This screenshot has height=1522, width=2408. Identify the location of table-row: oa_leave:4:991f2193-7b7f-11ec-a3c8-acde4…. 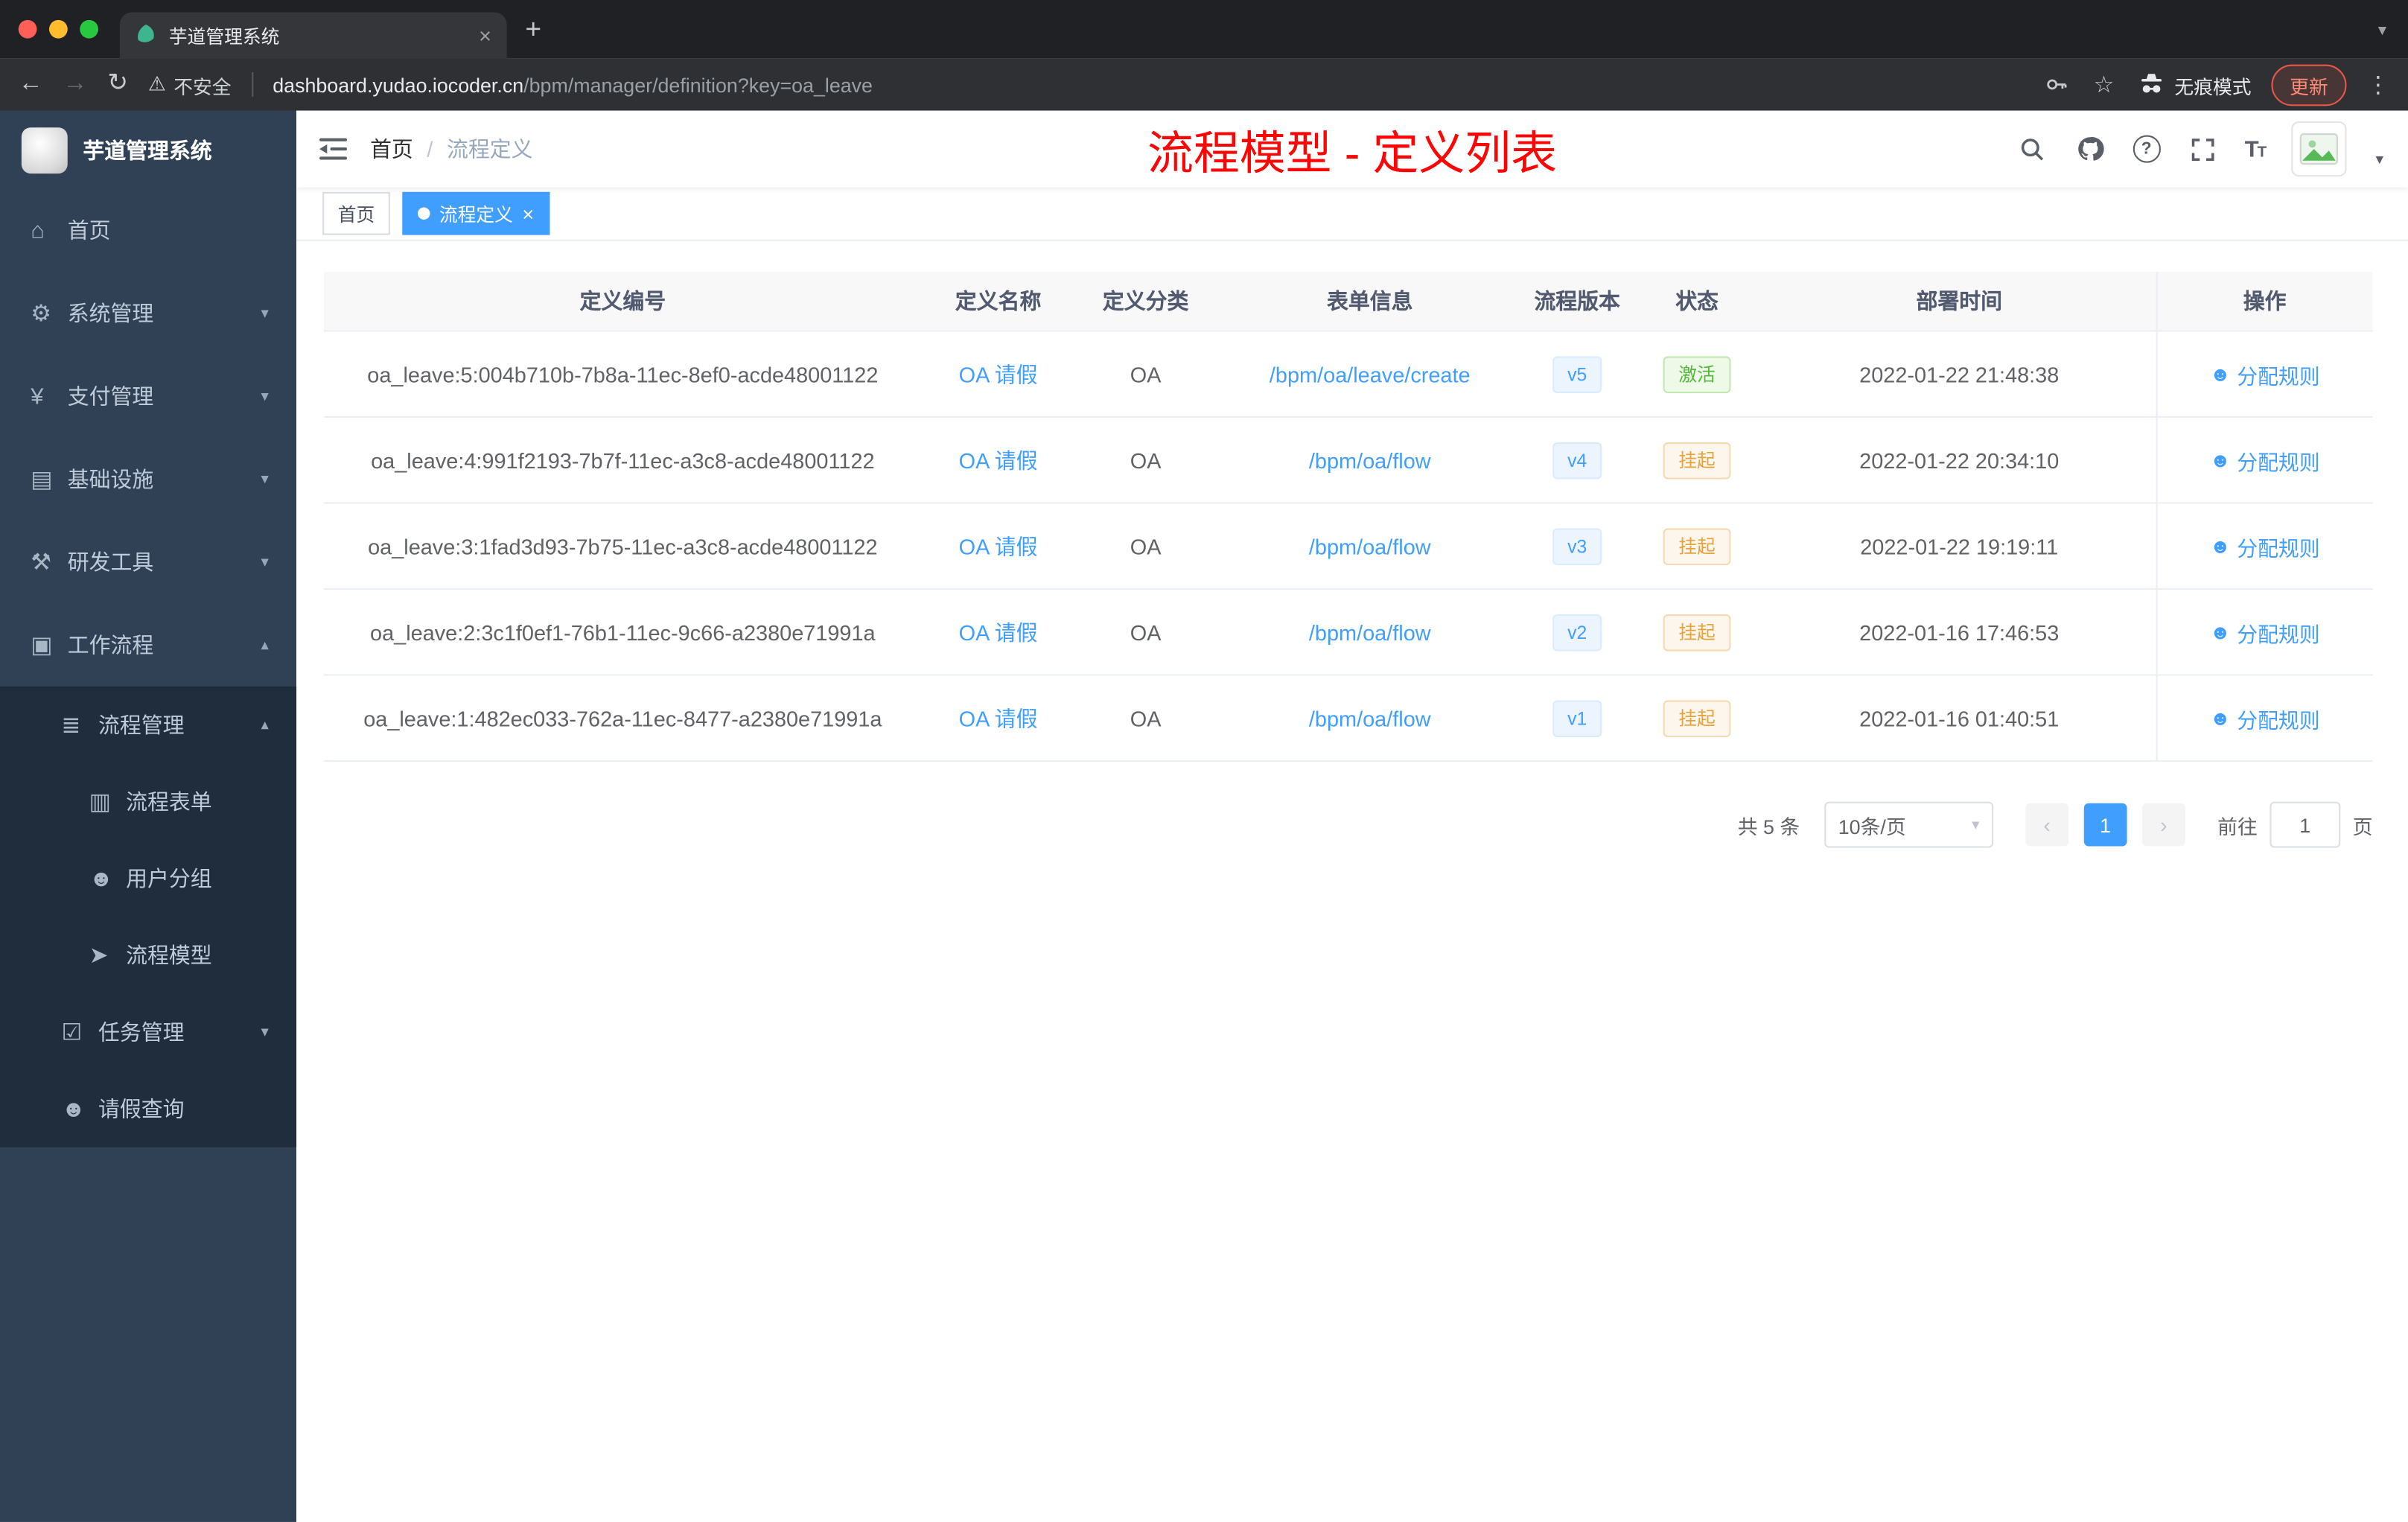
(1348, 460).